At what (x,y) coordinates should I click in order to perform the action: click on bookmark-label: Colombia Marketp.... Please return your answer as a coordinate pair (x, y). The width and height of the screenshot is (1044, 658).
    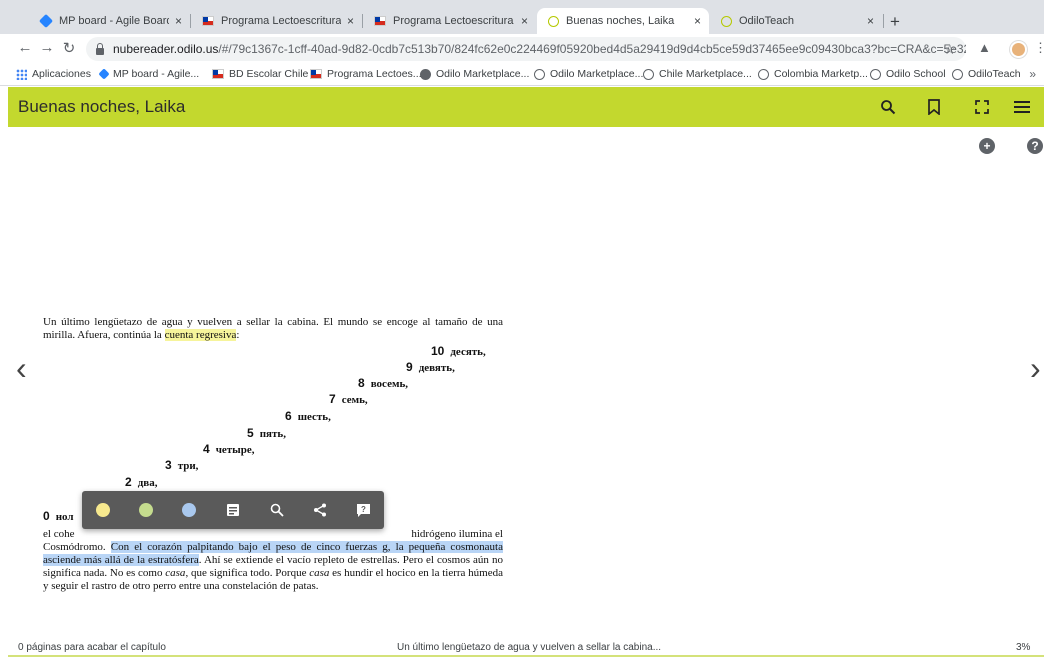
    Looking at the image, I should click on (821, 74).